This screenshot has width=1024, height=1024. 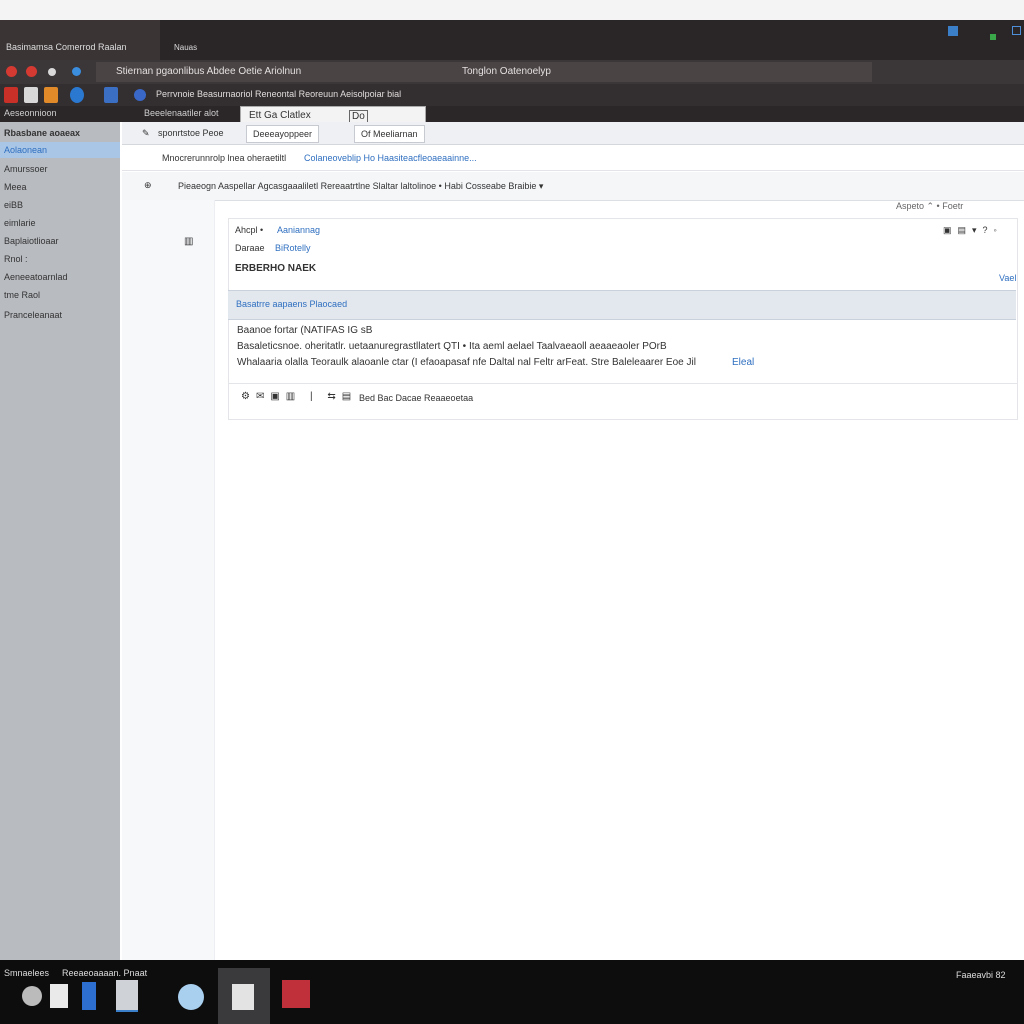 What do you see at coordinates (31, 95) in the screenshot?
I see `film-icon` at bounding box center [31, 95].